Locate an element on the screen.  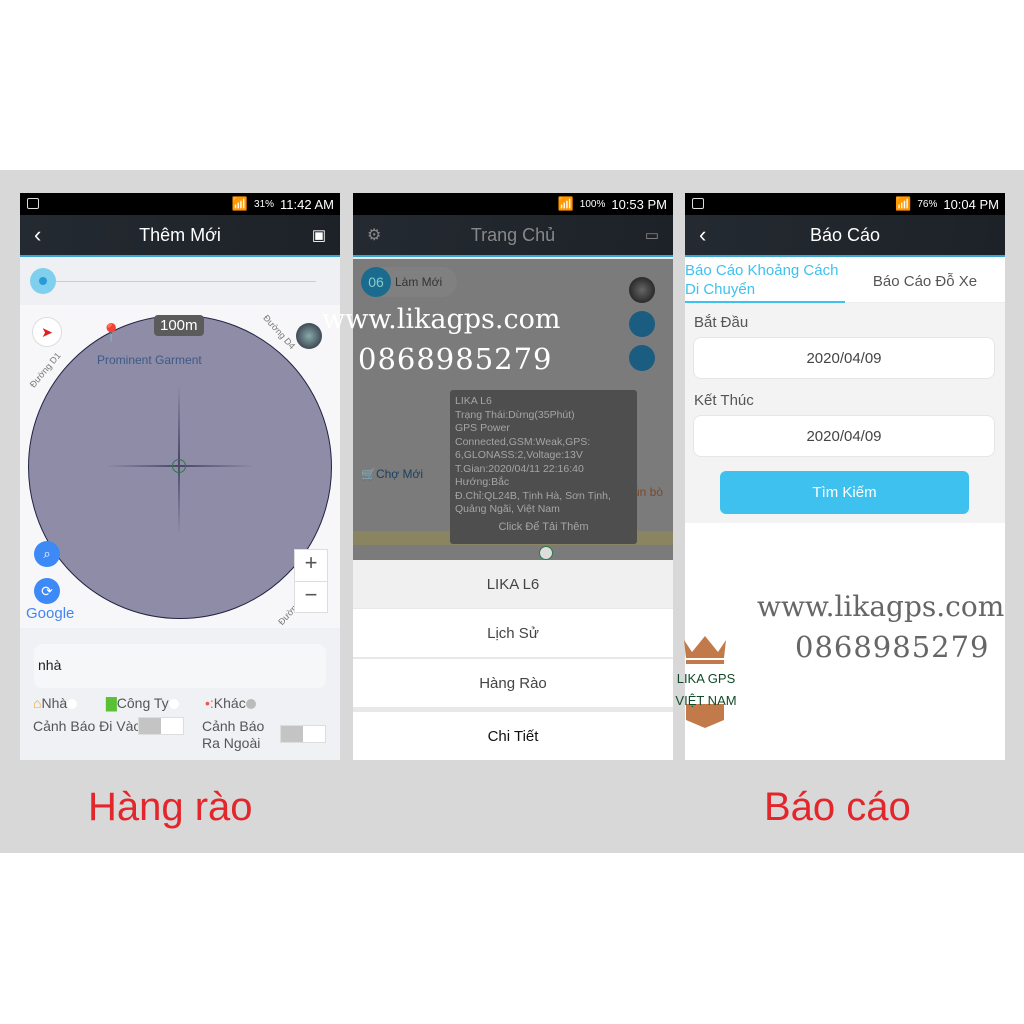
lika-logo: LIKA GPS VIỆT NAM is located at coordinates (706, 681).